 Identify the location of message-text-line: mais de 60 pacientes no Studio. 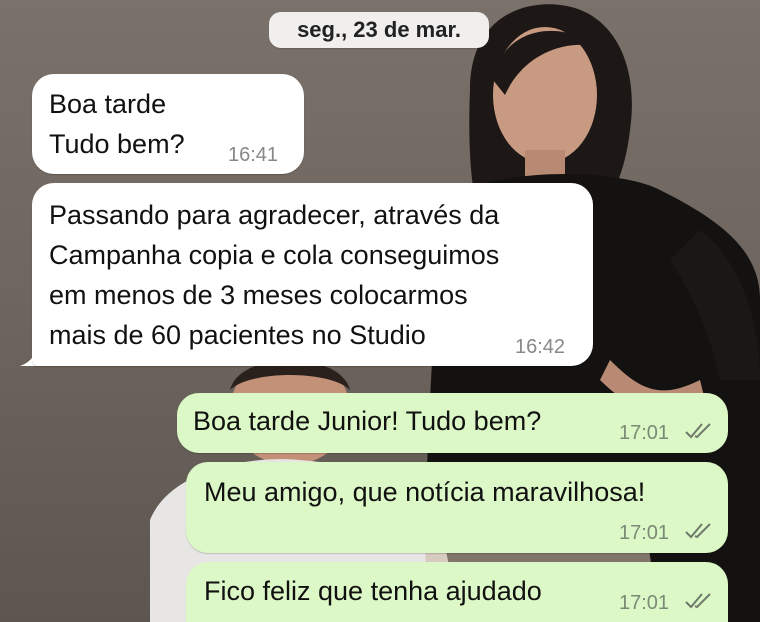
(237, 335).